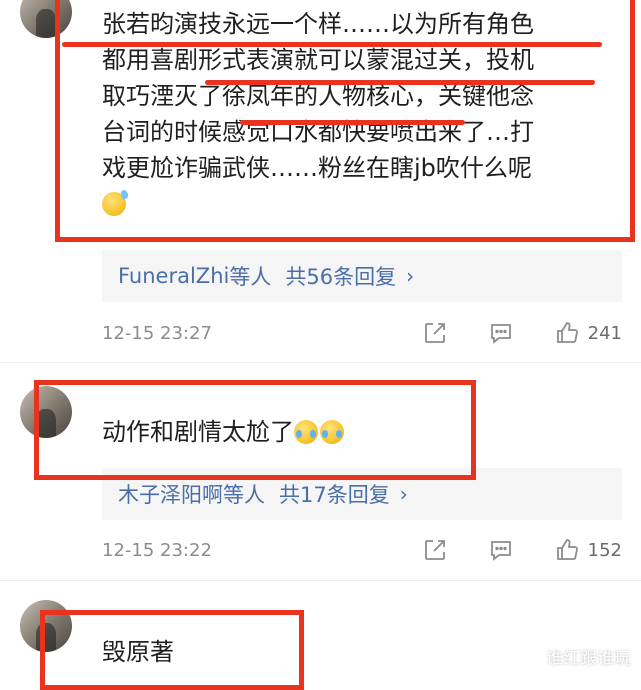 This screenshot has width=641, height=690. What do you see at coordinates (340, 276) in the screenshot?
I see `reply-count: 共56条回复` at bounding box center [340, 276].